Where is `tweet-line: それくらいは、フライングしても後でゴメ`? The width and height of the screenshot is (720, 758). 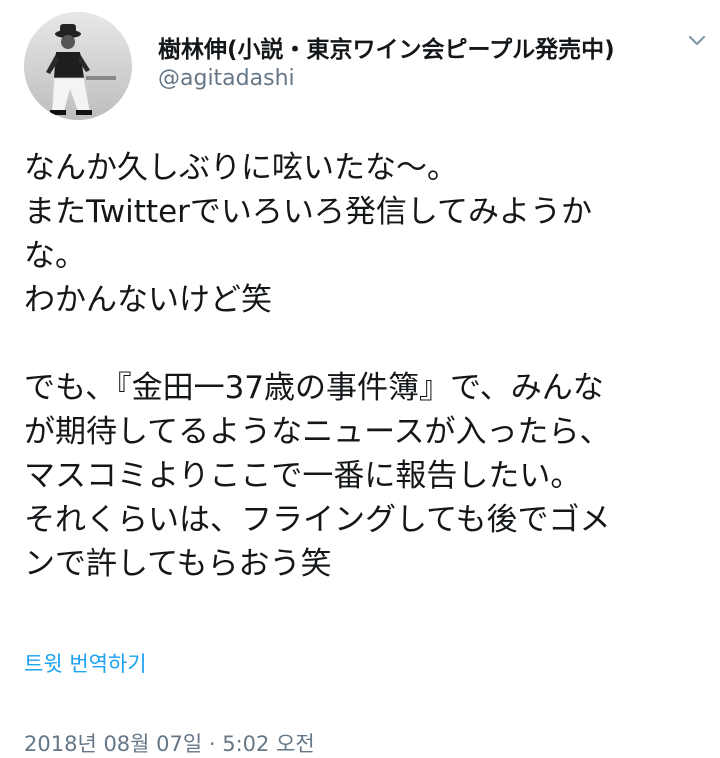 tweet-line: それくらいは、フライングしても後でゴメ is located at coordinates (317, 520).